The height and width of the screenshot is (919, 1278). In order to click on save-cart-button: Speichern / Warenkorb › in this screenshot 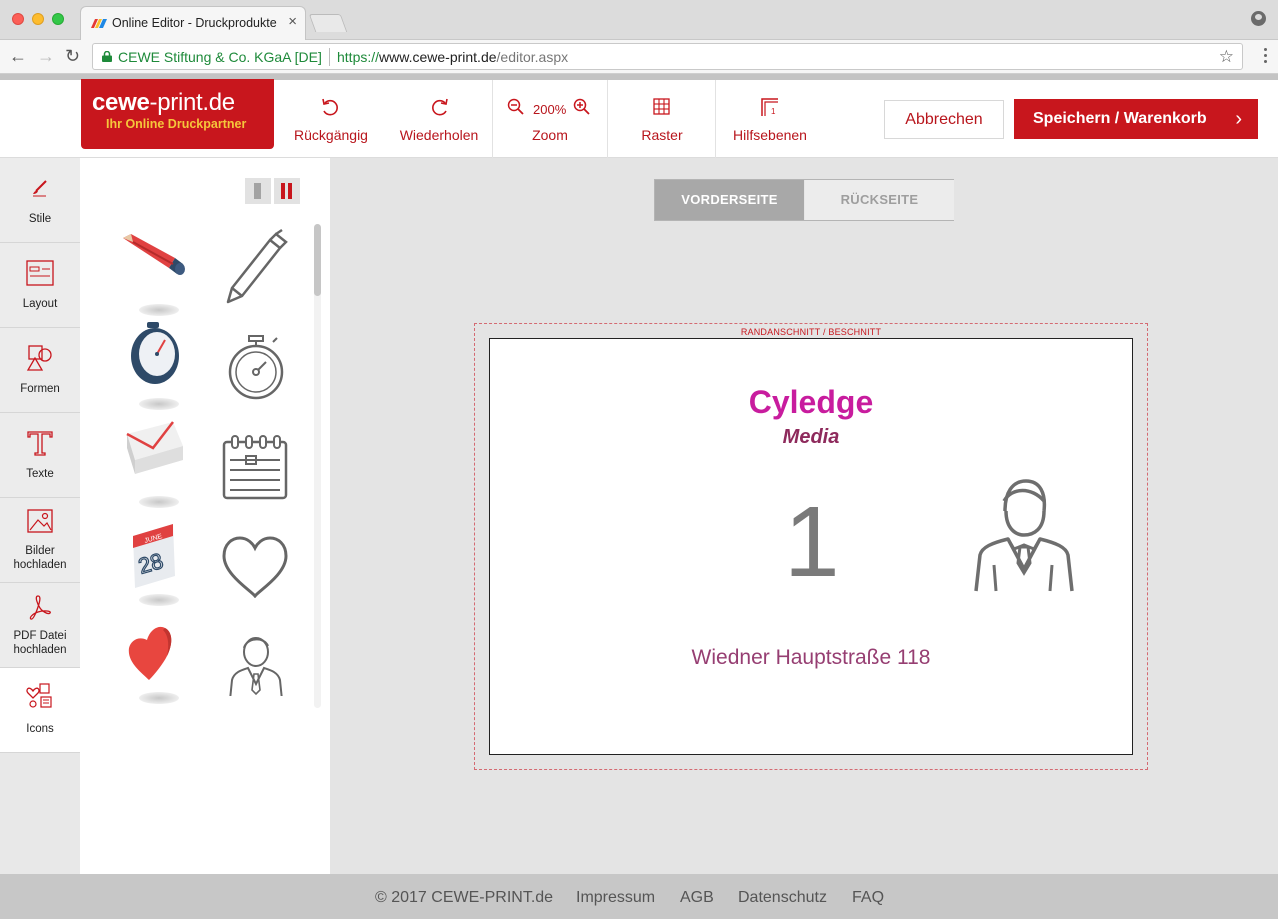, I will do `click(1136, 119)`.